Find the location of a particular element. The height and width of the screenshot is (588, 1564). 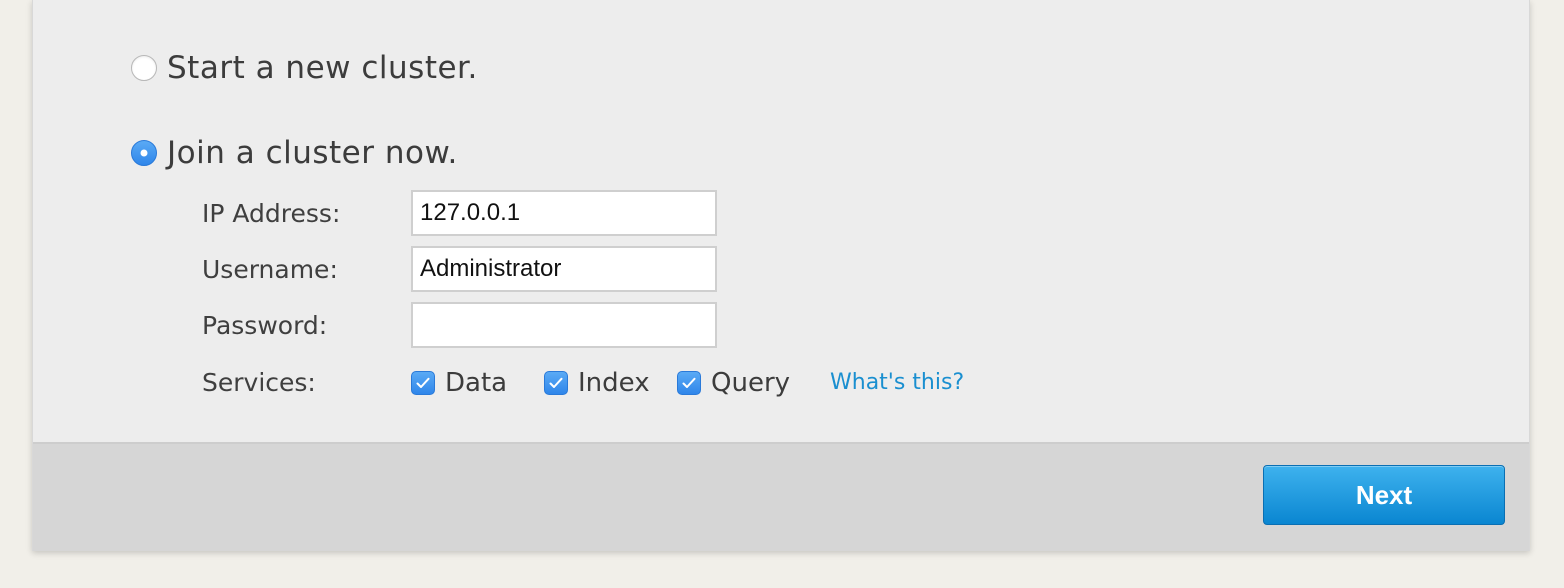

service-data-label: Data is located at coordinates (476, 383).